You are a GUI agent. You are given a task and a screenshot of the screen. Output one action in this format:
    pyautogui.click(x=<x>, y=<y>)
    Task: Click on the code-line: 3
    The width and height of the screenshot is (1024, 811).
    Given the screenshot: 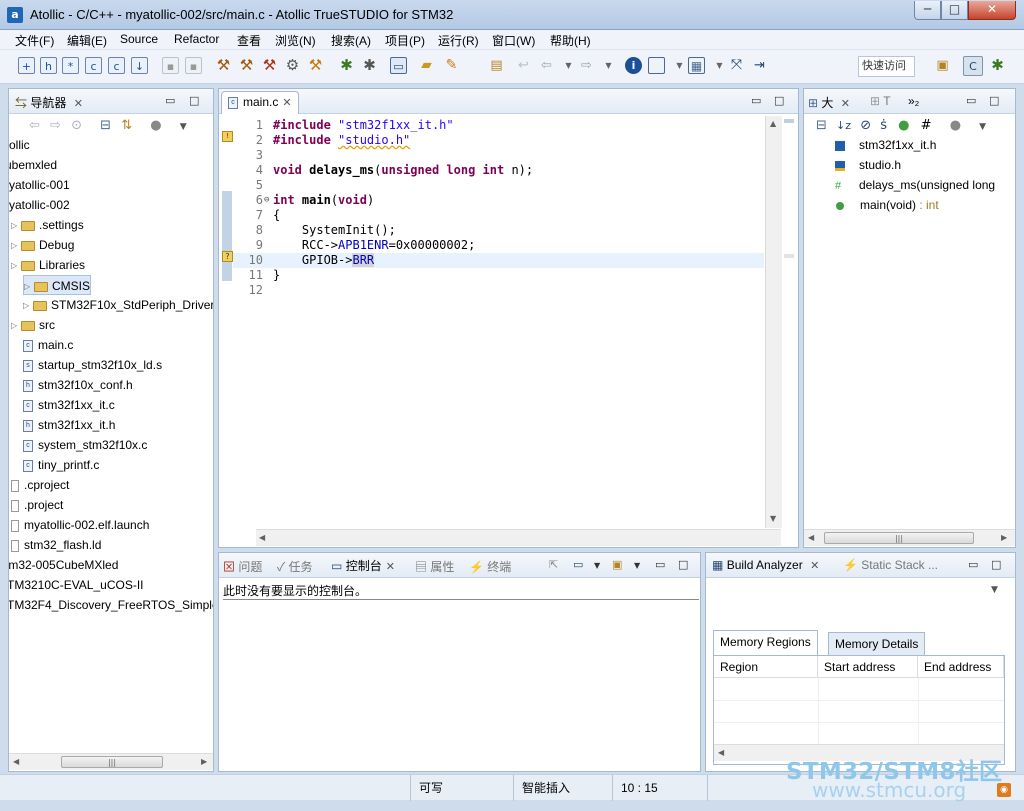 What is the action you would take?
    pyautogui.click(x=498, y=155)
    